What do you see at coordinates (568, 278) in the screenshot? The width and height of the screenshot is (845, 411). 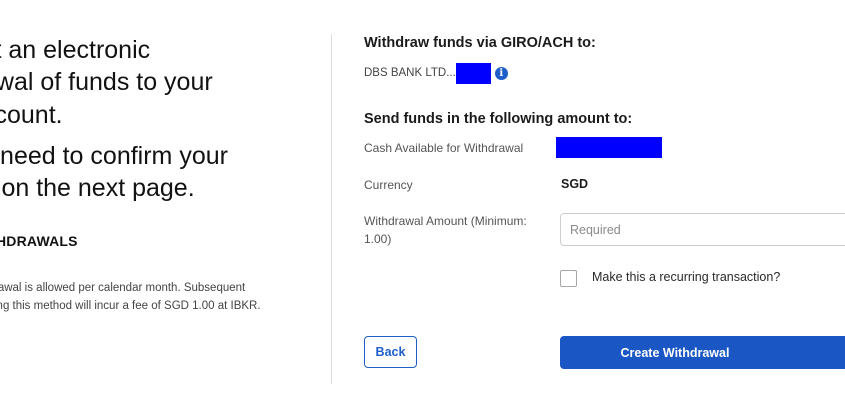 I see `recurring-checkbox` at bounding box center [568, 278].